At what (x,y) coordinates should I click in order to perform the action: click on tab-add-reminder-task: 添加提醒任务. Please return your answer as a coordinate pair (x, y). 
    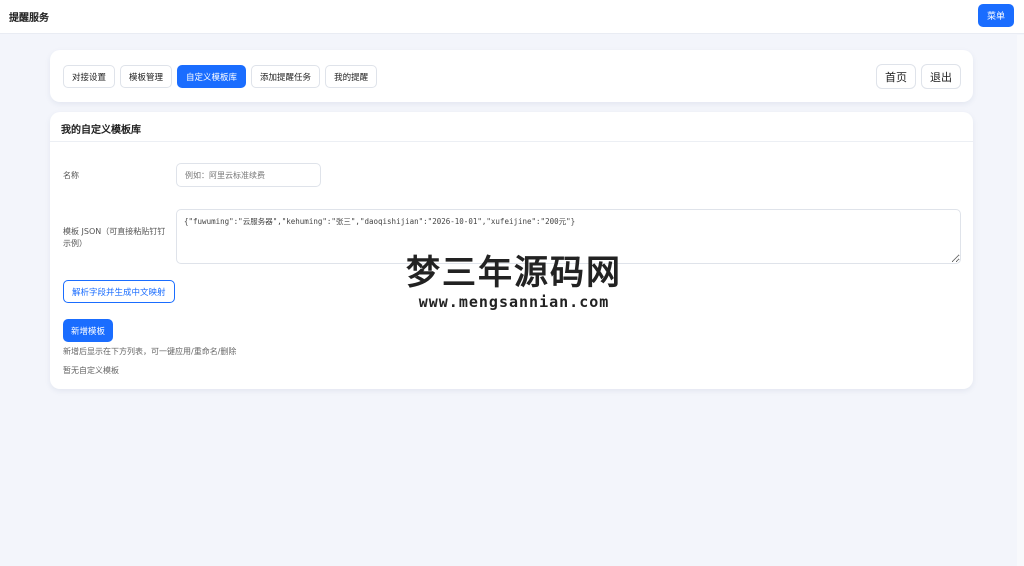
    Looking at the image, I should click on (286, 76).